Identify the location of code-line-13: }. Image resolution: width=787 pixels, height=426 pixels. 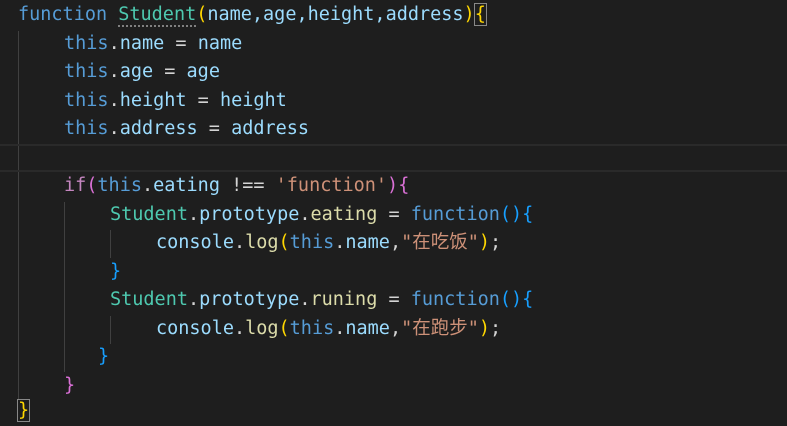
(393, 357).